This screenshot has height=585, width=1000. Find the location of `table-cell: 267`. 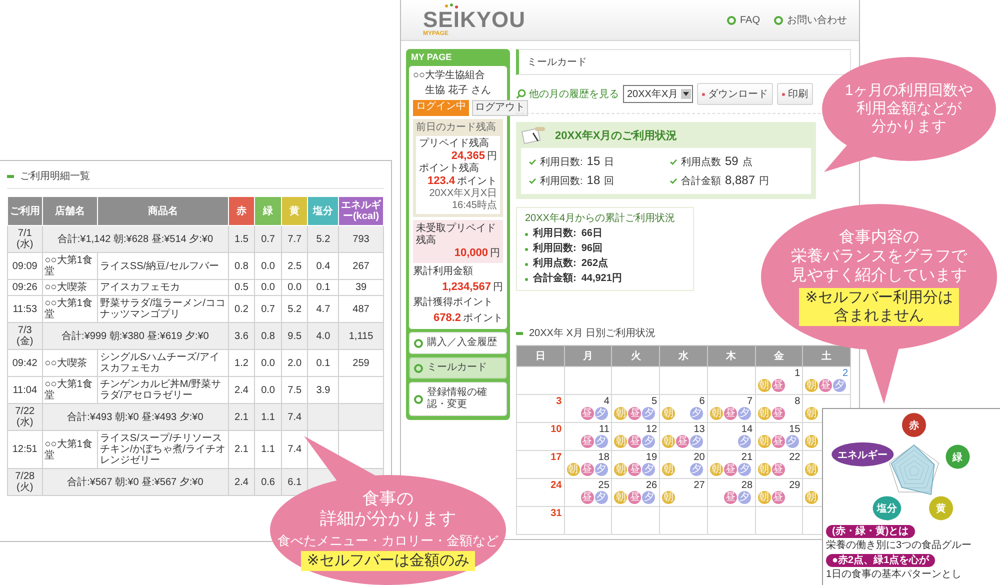

table-cell: 267 is located at coordinates (361, 266).